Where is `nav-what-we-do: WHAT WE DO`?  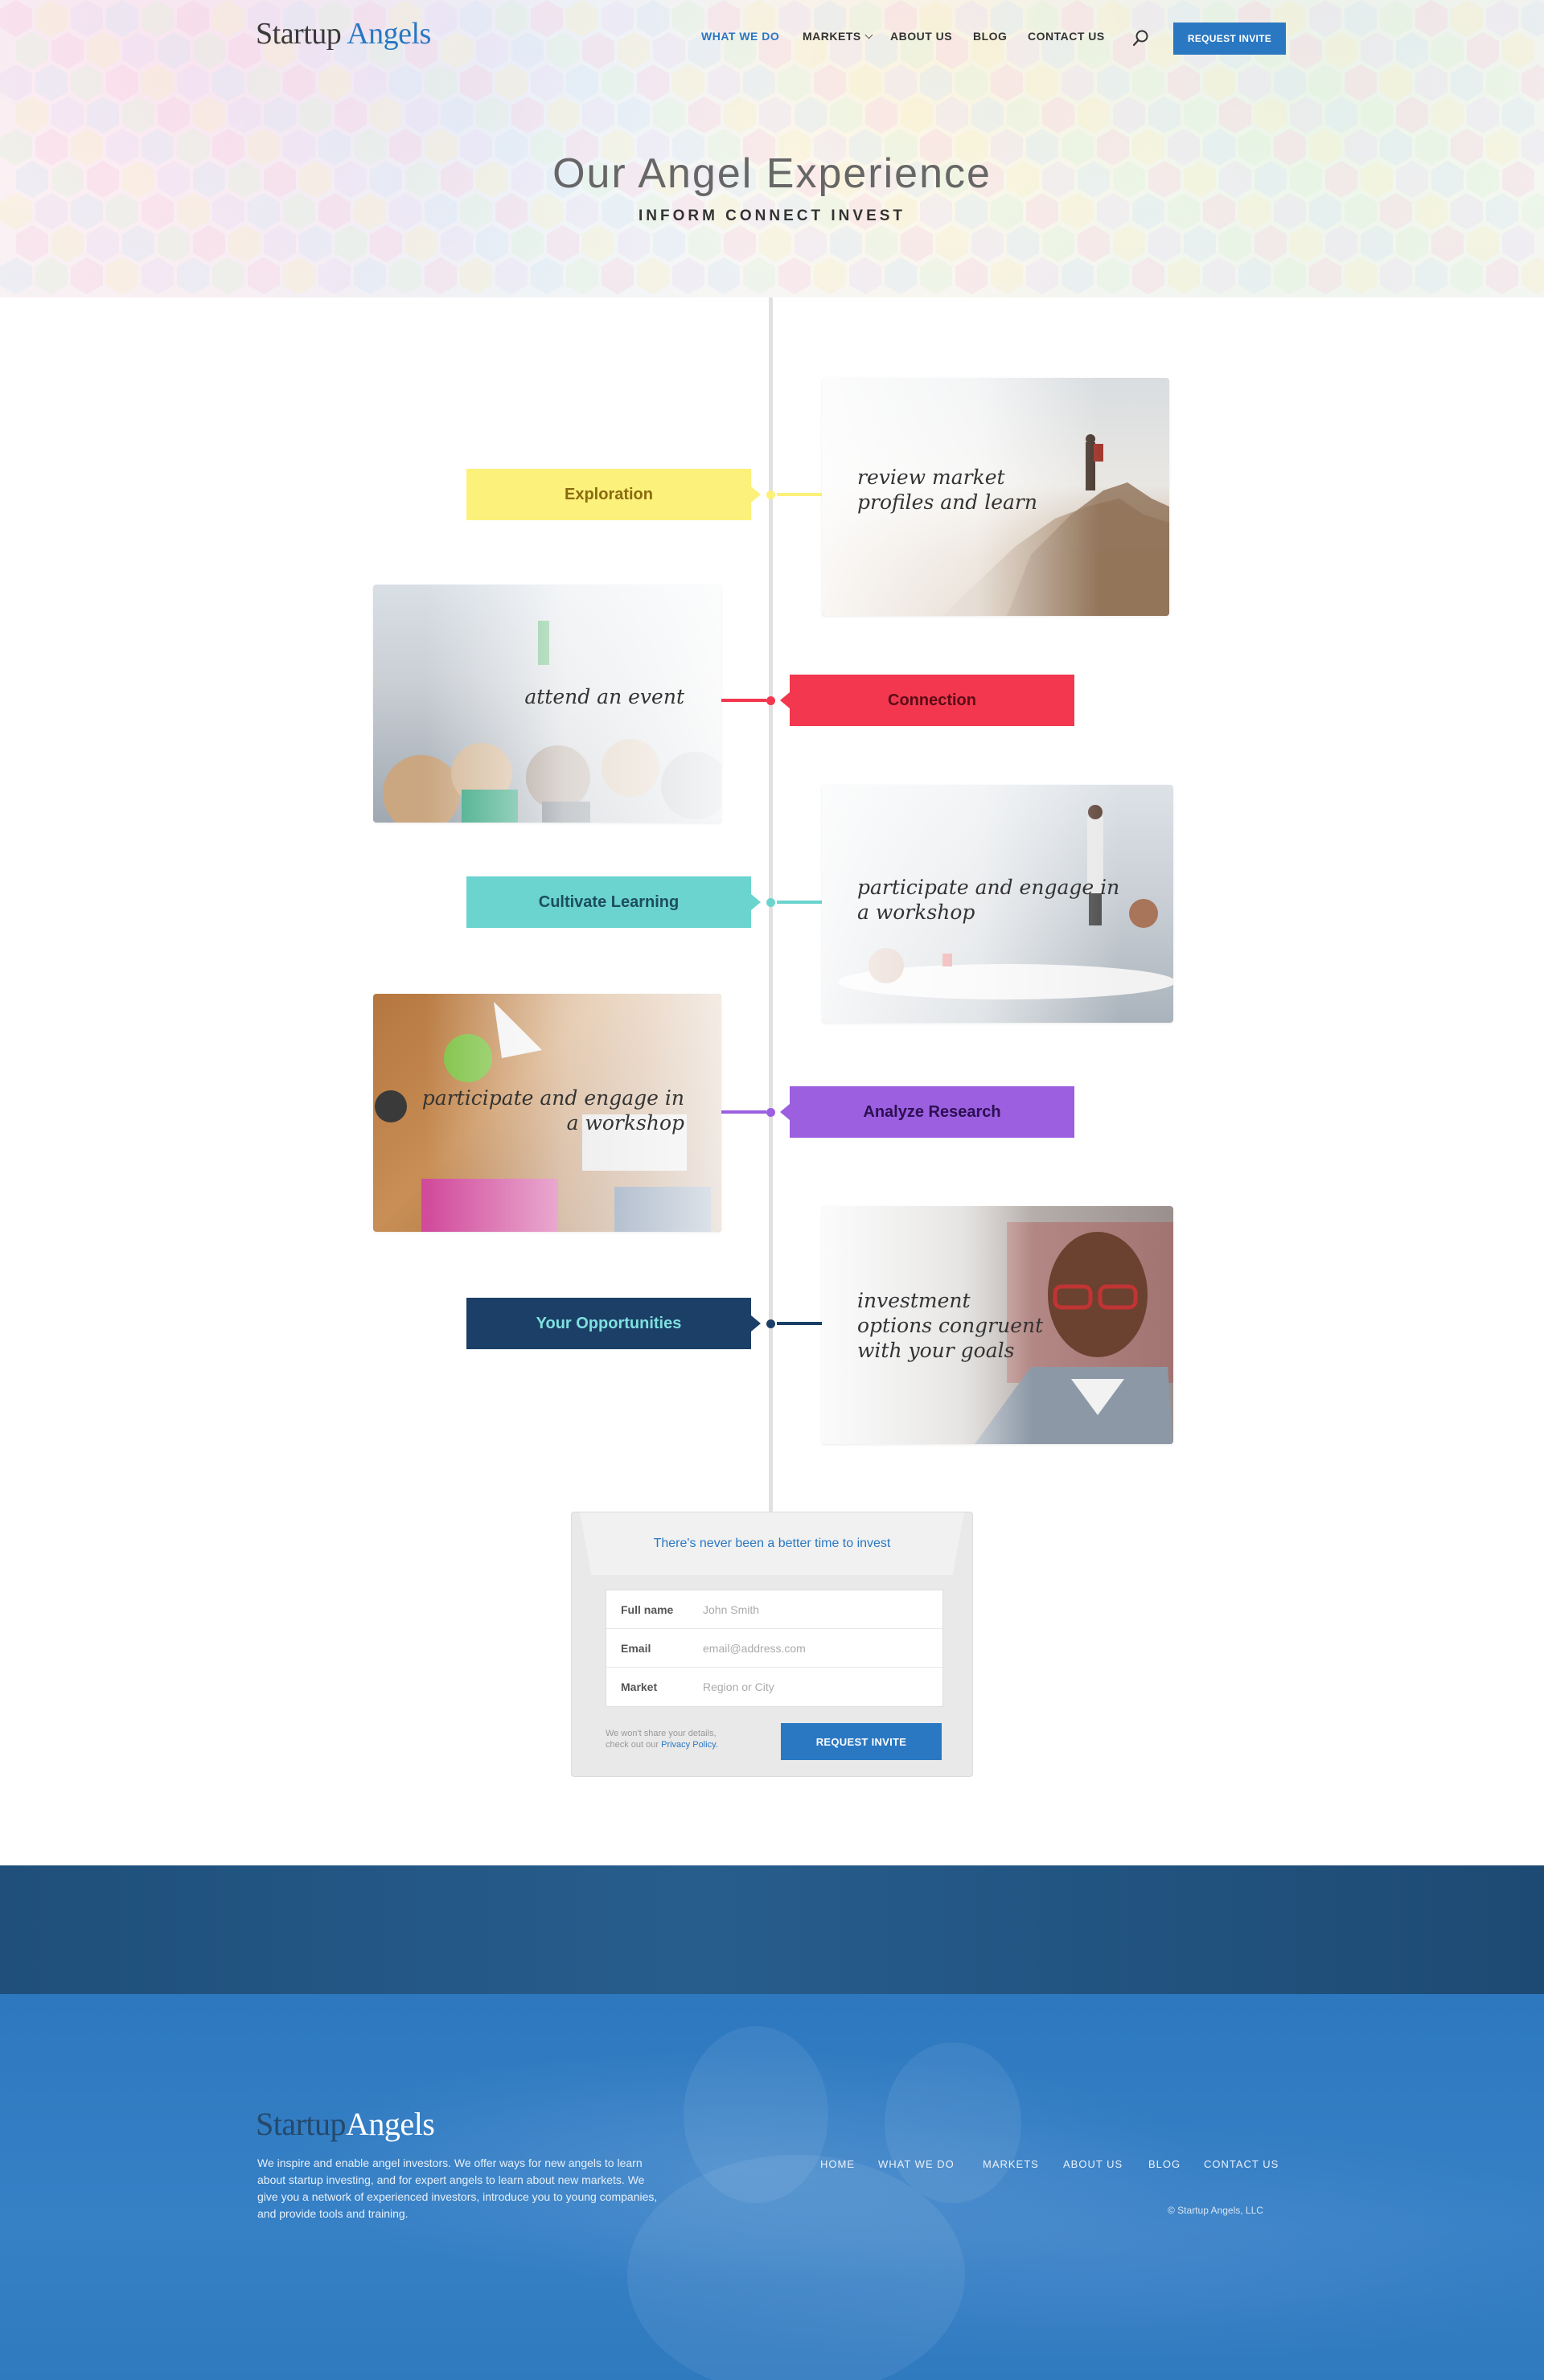 nav-what-we-do: WHAT WE DO is located at coordinates (740, 36).